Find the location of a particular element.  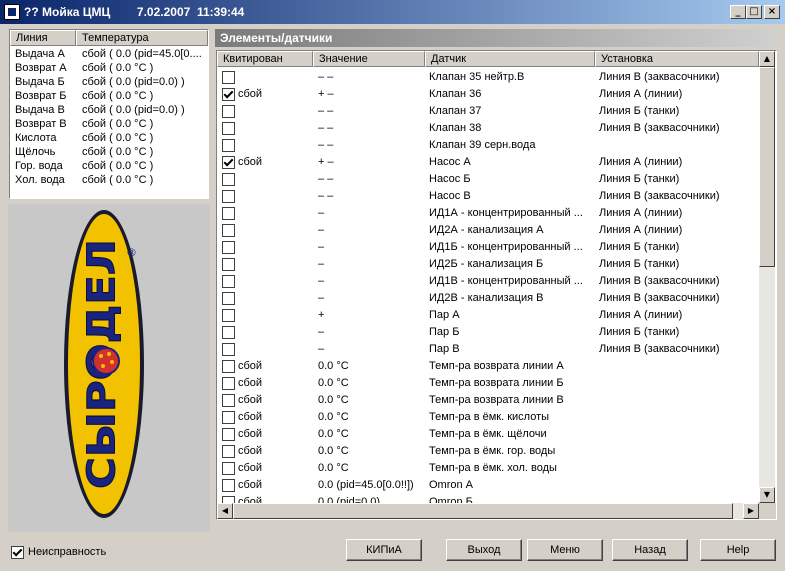

horizontal-scroll-thumb is located at coordinates (483, 511).